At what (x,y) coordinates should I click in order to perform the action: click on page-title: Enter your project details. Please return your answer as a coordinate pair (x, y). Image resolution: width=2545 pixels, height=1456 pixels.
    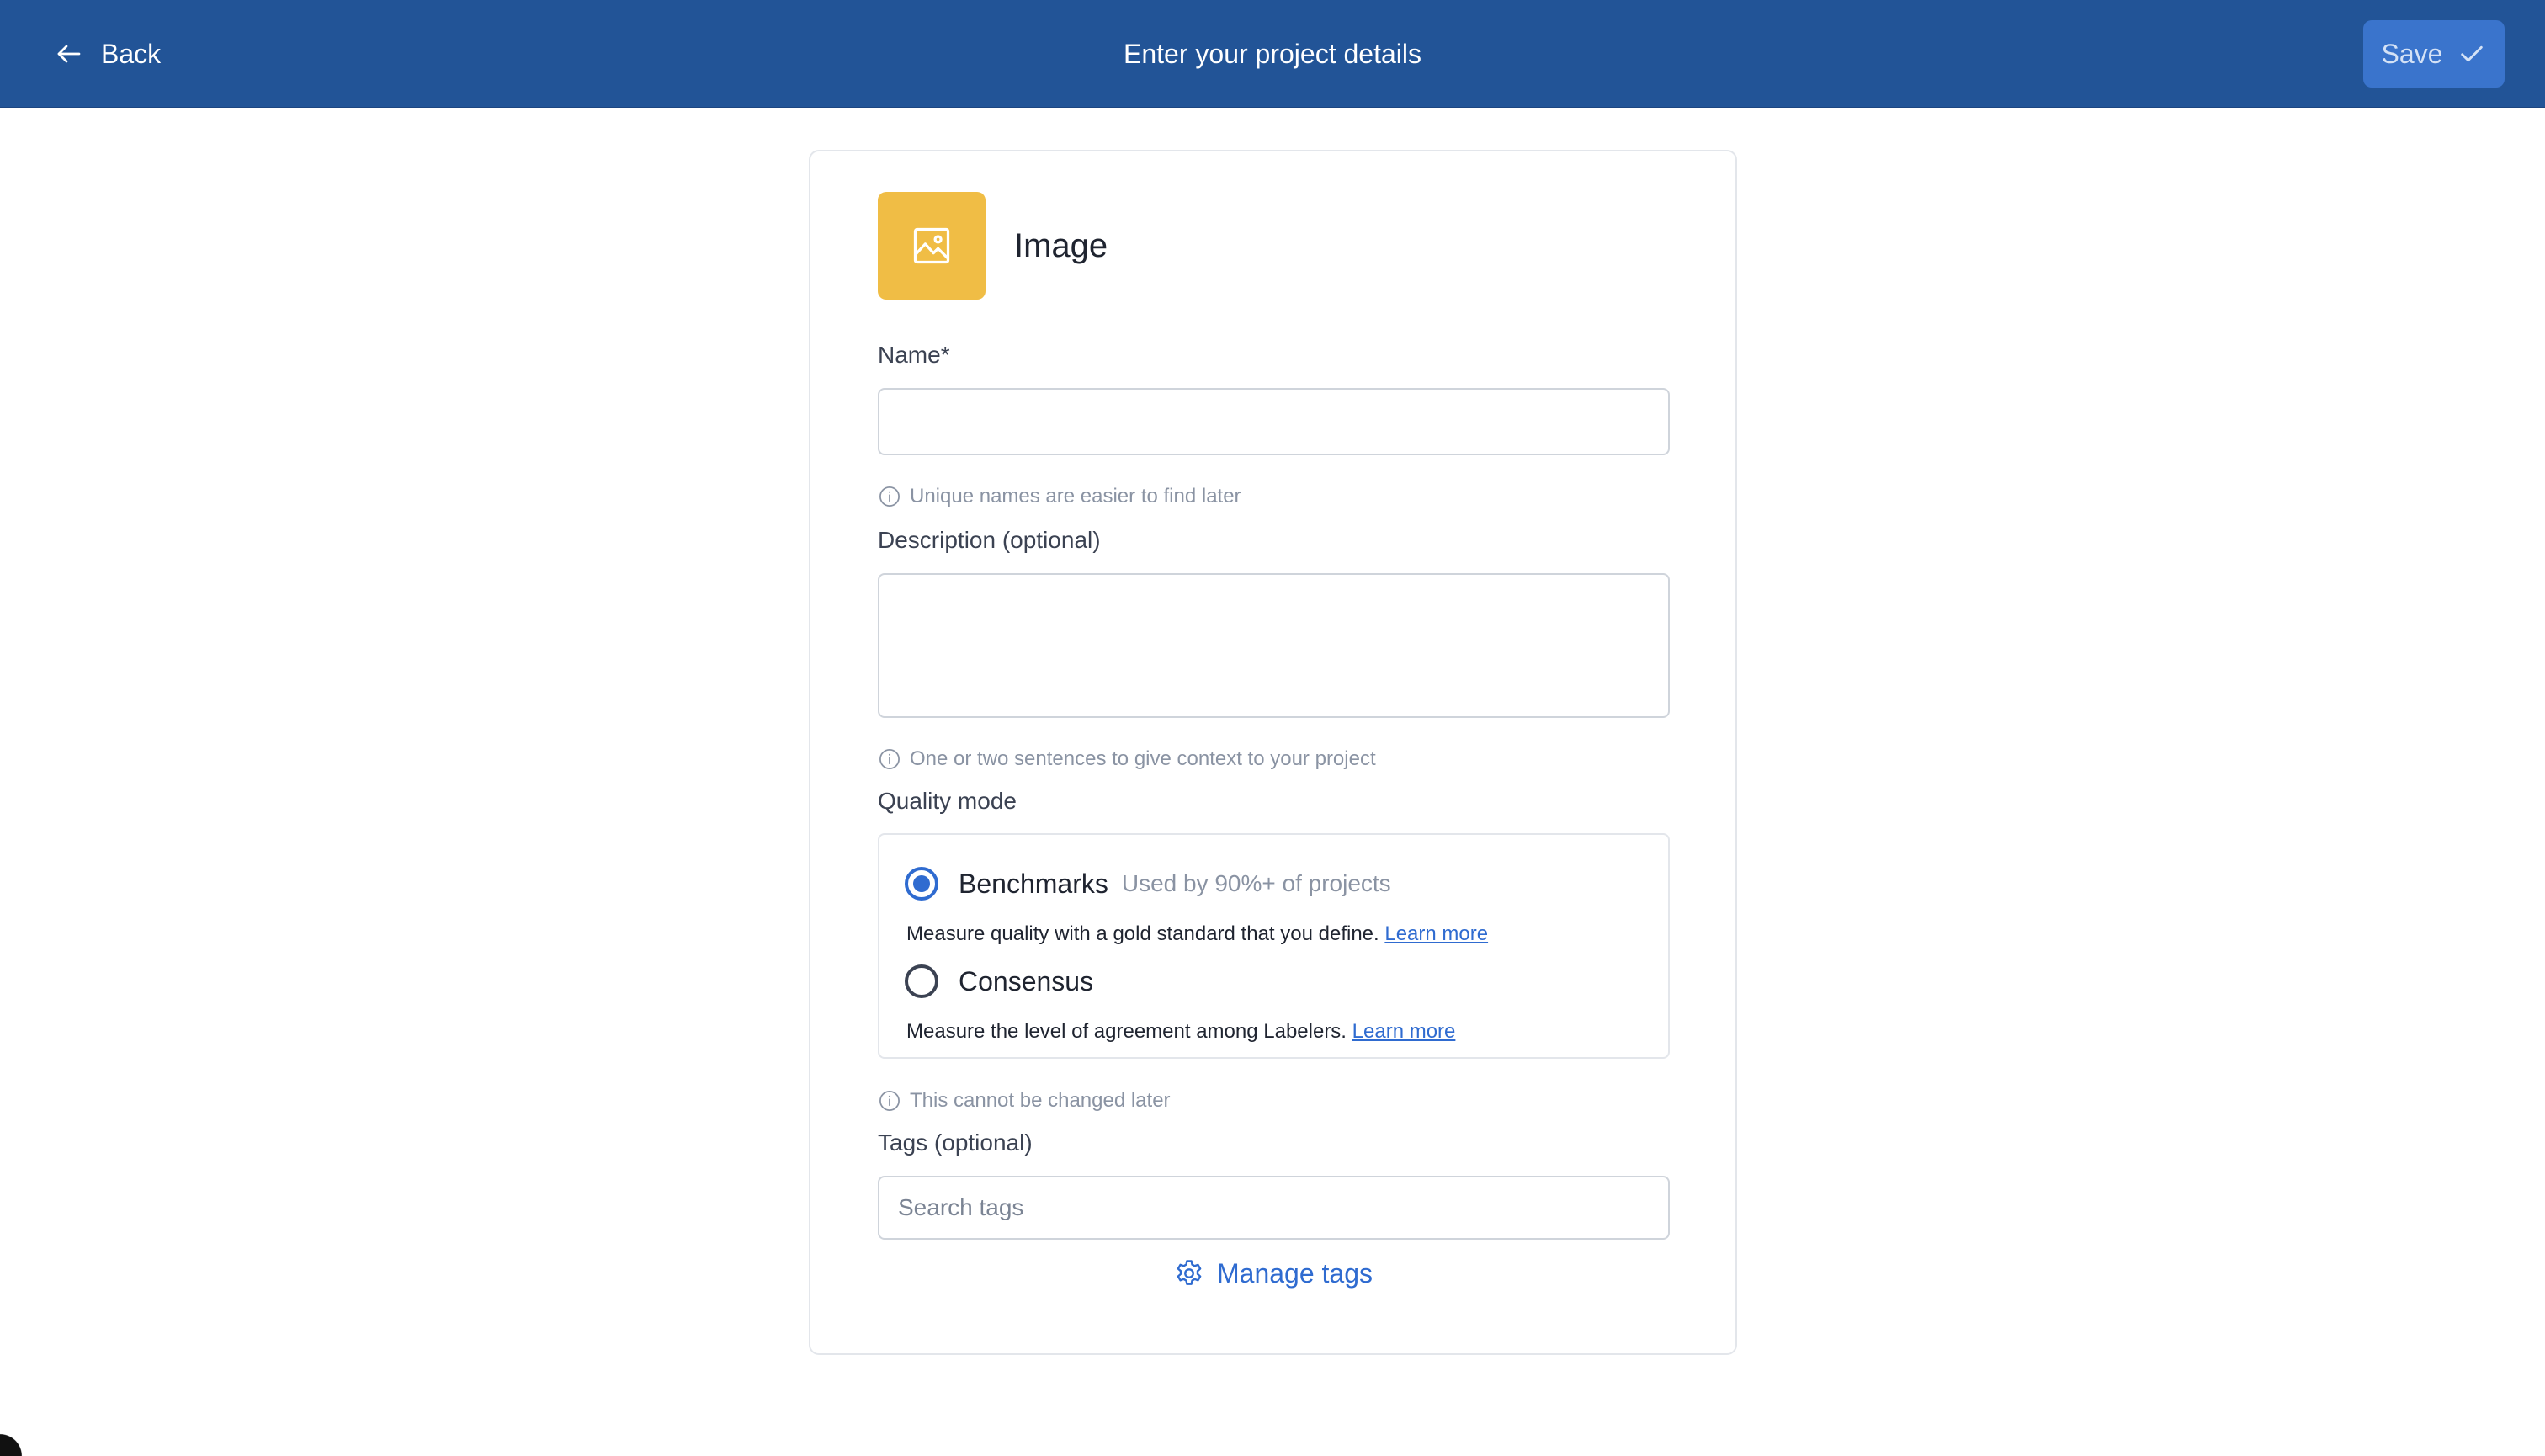
    Looking at the image, I should click on (1273, 54).